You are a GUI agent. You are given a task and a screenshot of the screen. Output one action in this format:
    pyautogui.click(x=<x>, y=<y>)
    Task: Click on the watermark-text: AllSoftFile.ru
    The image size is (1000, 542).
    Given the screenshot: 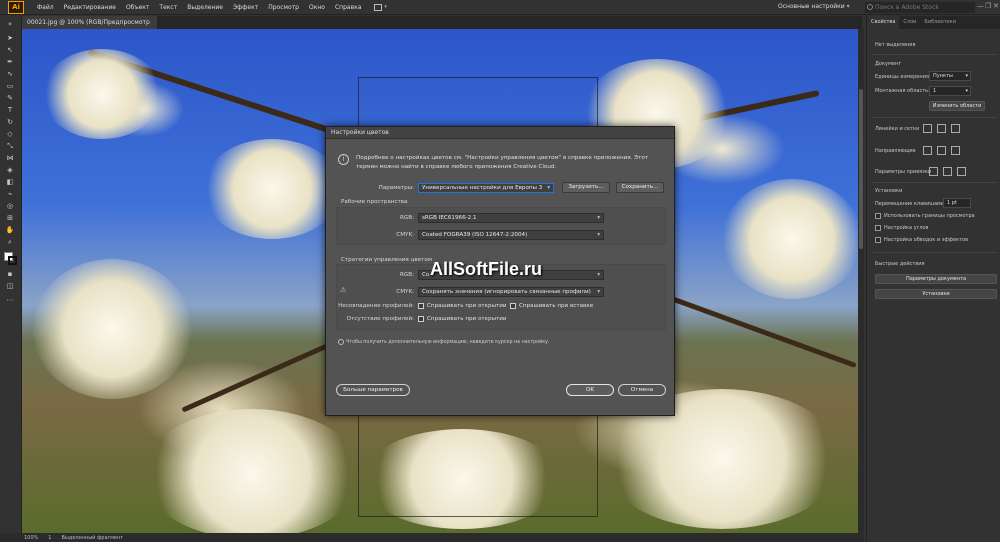 What is the action you would take?
    pyautogui.click(x=486, y=269)
    